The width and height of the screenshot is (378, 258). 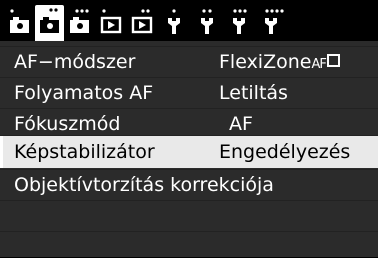 I want to click on menu-item-continuous-af: Folyamatos AF Letiltás, so click(x=189, y=93).